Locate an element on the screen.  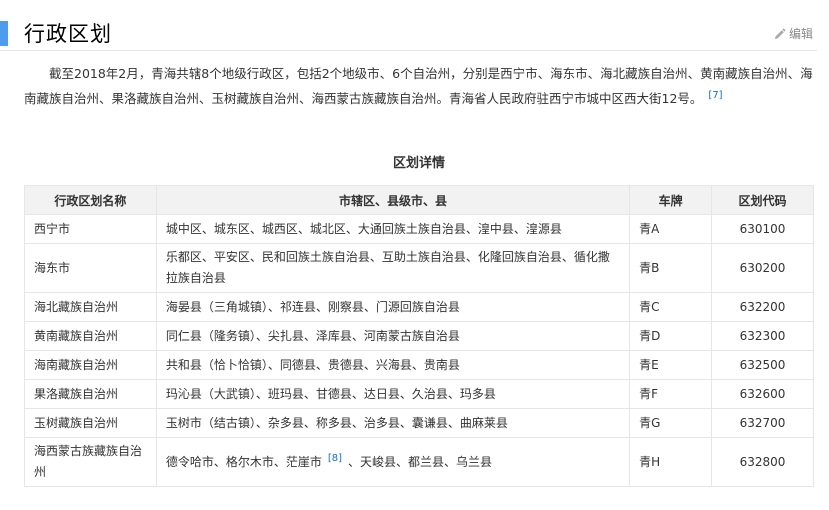
table-caption: 区划详情 is located at coordinates (418, 163).